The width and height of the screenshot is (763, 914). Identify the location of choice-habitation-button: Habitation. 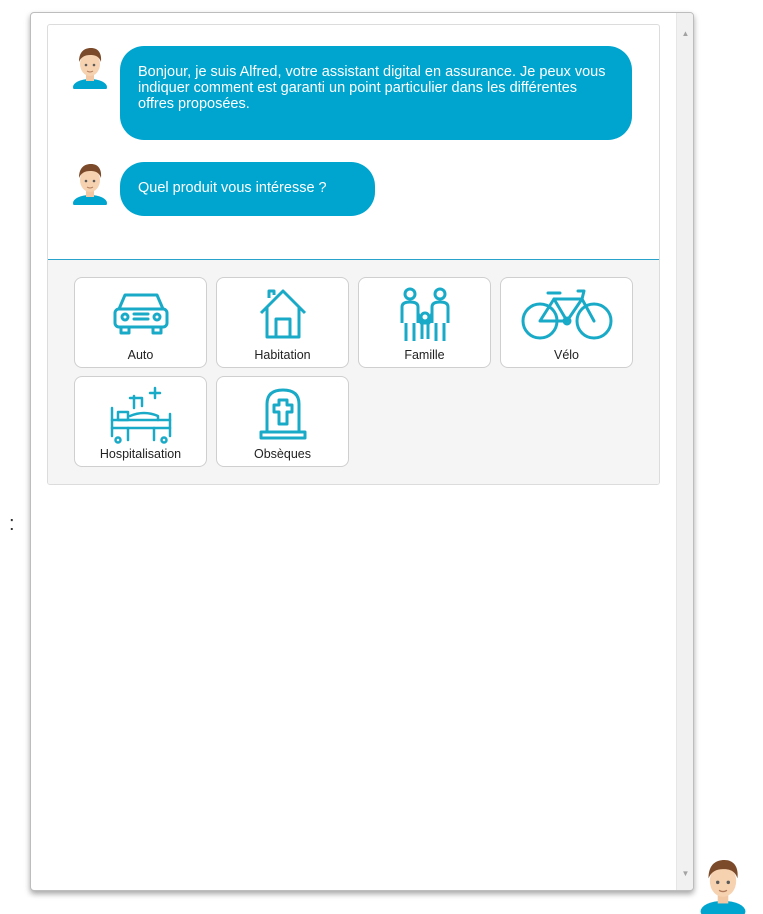
(282, 322).